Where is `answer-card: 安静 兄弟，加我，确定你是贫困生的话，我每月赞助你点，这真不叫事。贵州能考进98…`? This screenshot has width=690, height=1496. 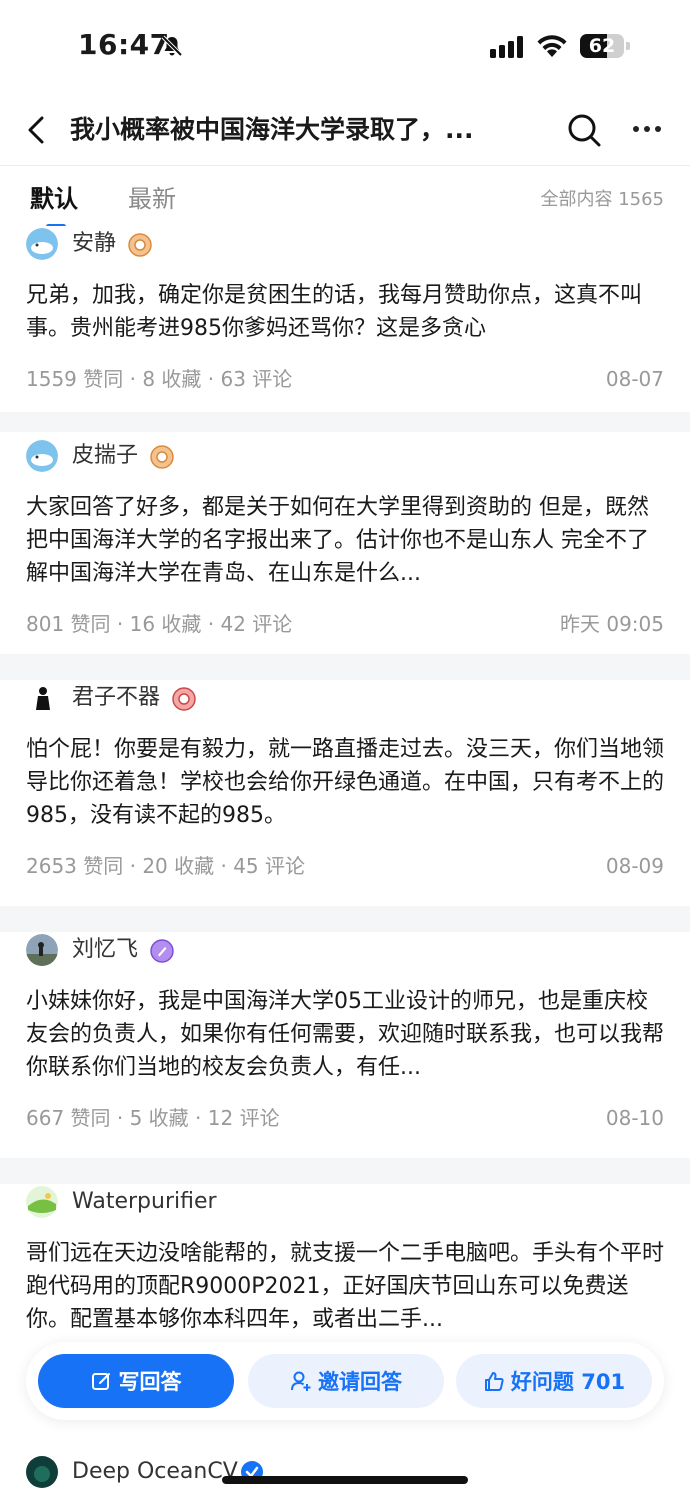 answer-card: 安静 兄弟，加我，确定你是贫困生的话，我每月赞助你点，这真不叫事。贵州能考进98… is located at coordinates (345, 319).